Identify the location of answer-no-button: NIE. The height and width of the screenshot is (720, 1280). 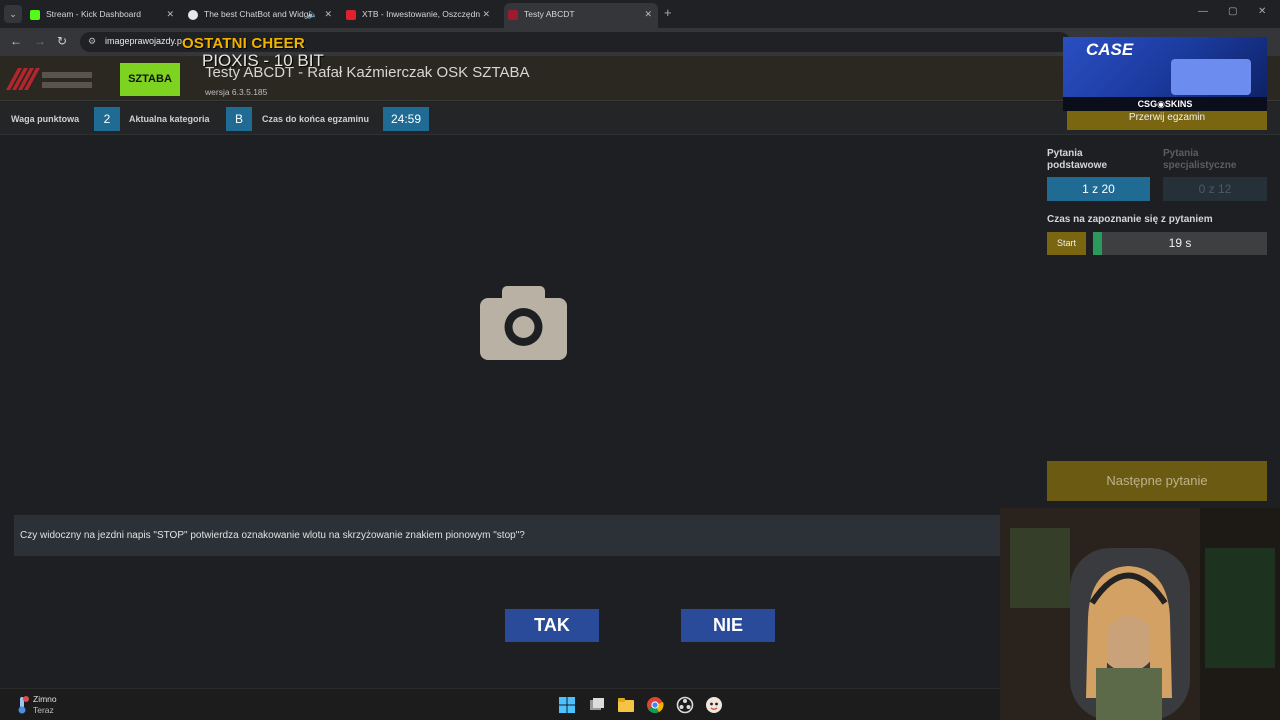
(728, 625).